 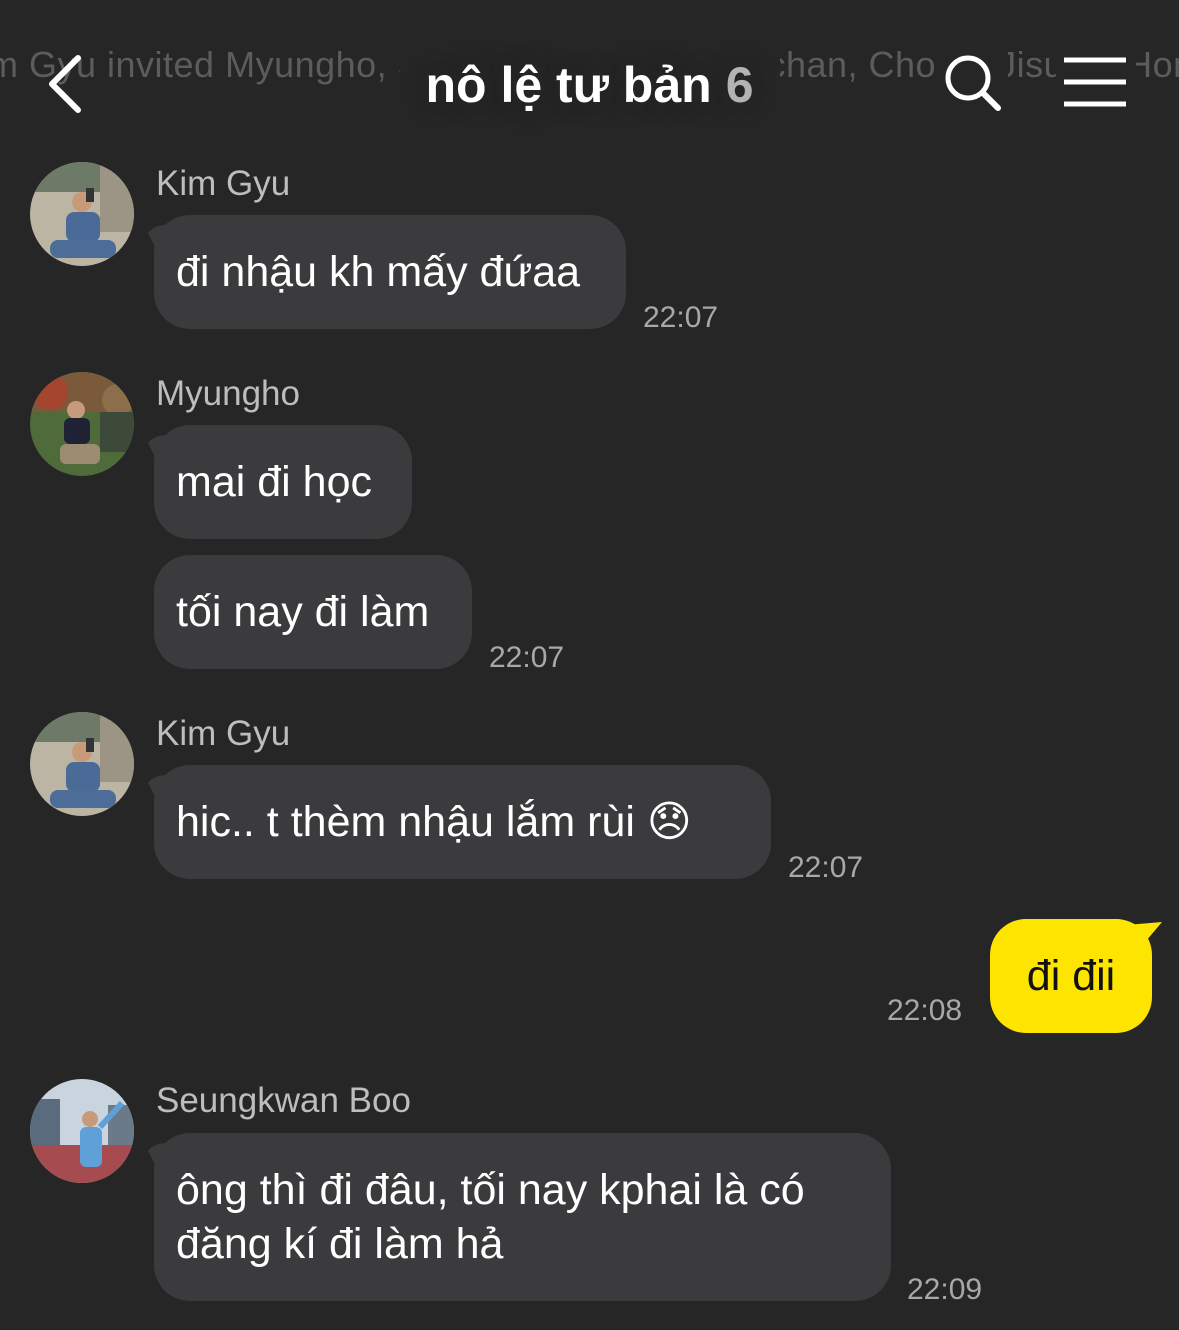 What do you see at coordinates (340, 1244) in the screenshot?
I see `message-text-line: đăng kí đi làm hả` at bounding box center [340, 1244].